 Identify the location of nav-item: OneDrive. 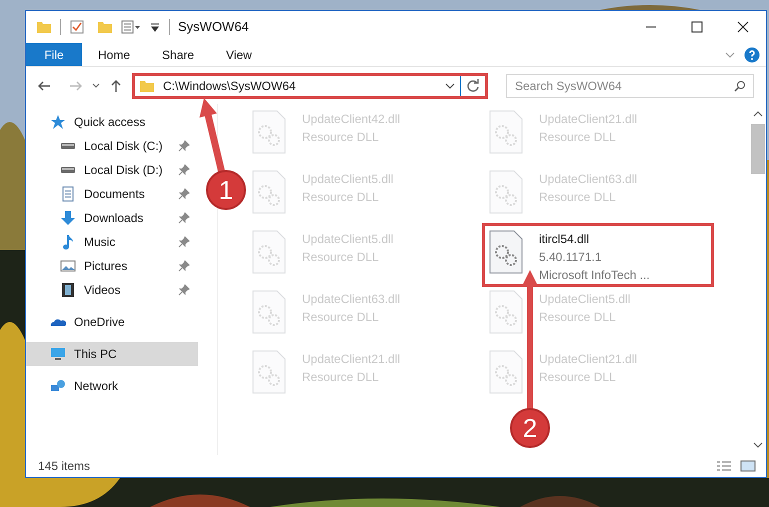
(112, 322).